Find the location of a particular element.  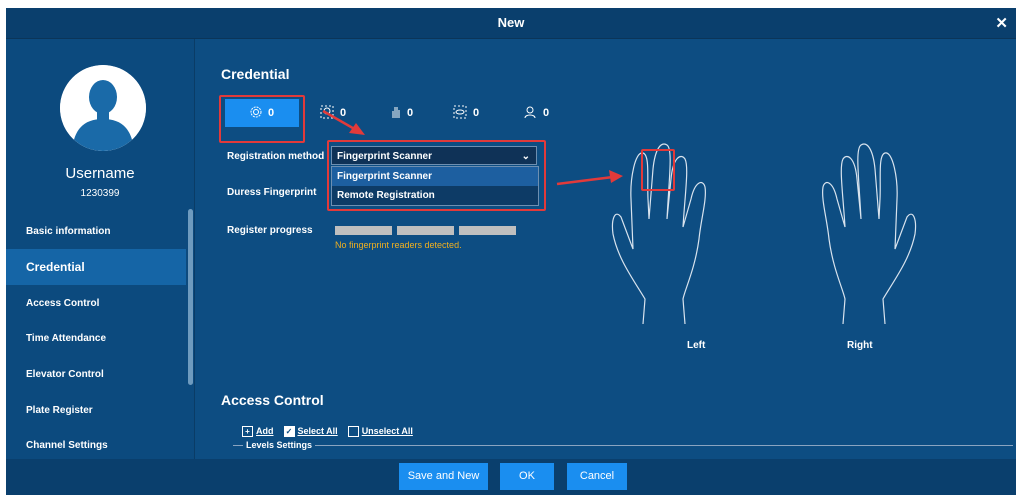

person-icon is located at coordinates (530, 113).